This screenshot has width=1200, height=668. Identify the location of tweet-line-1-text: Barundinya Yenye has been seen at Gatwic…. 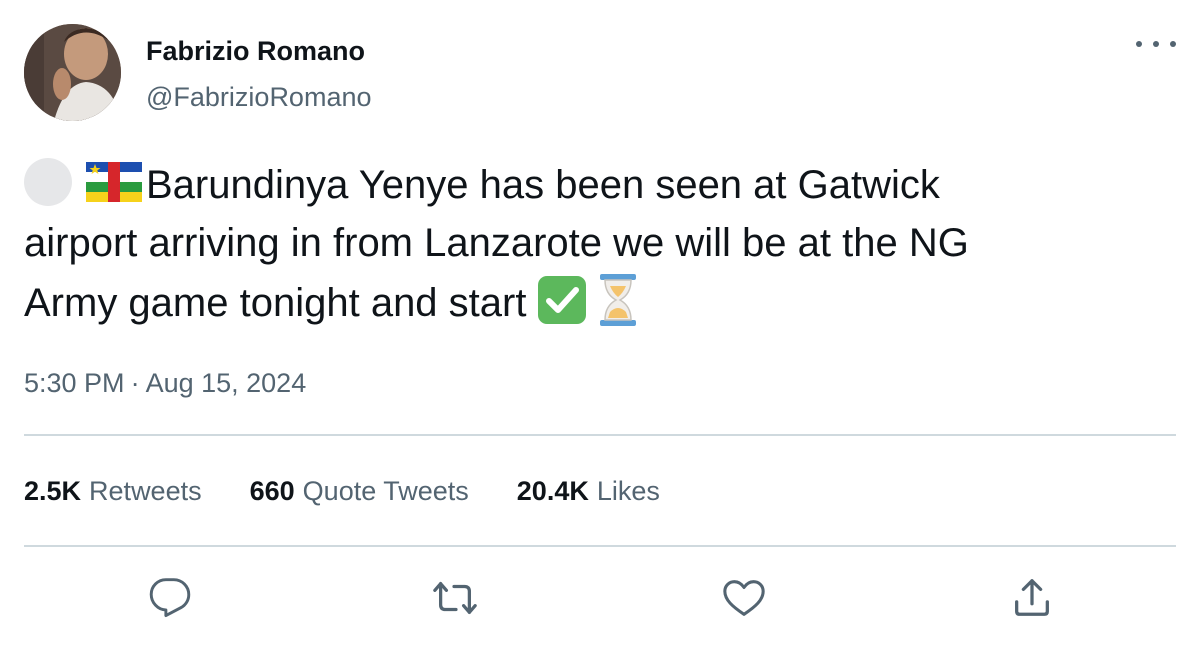
(543, 185).